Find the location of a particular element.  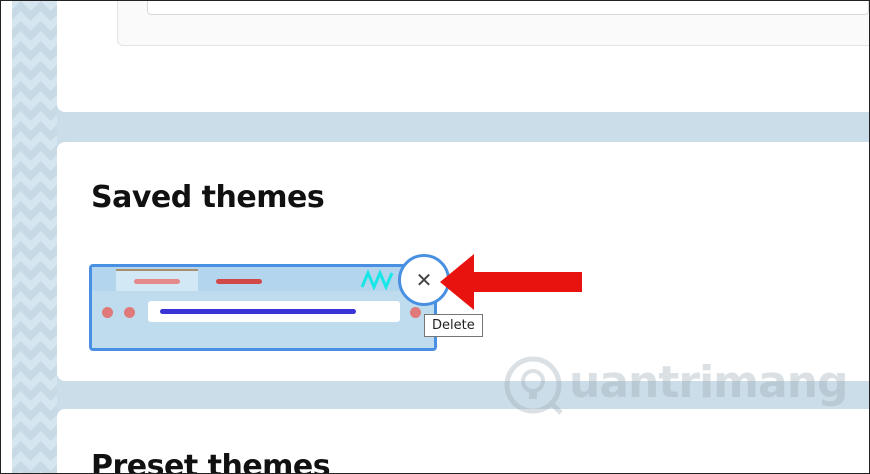

thumbnail-zigzag-icon is located at coordinates (377, 280).